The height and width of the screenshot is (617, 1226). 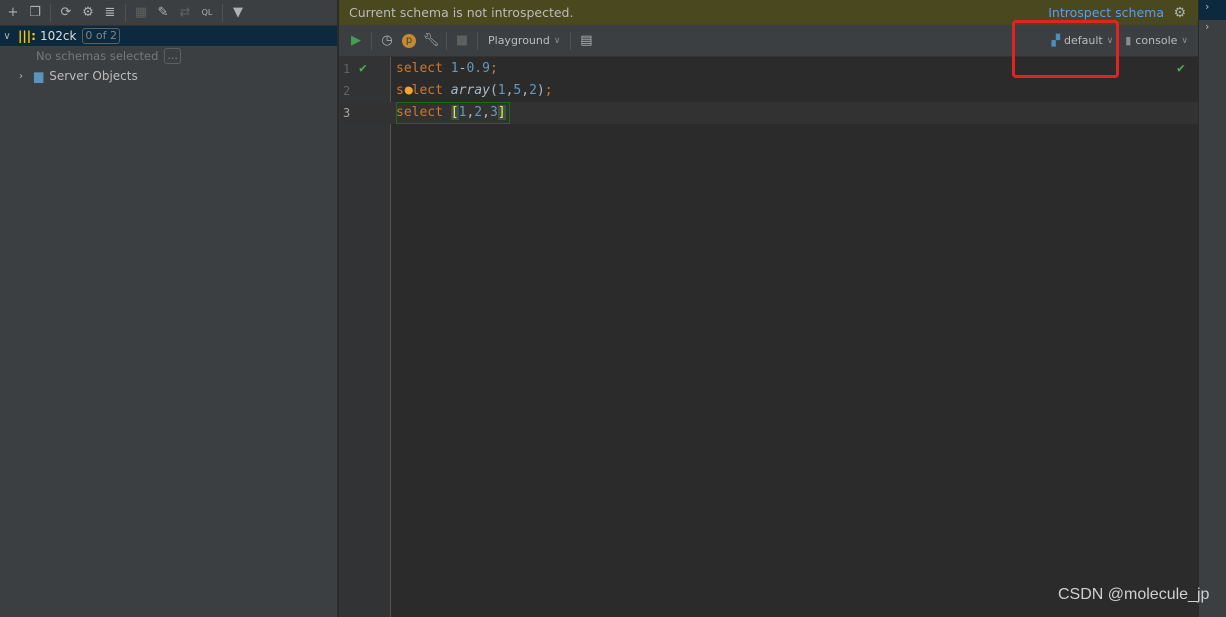 What do you see at coordinates (88, 13) in the screenshot?
I see `properties-icon: ⚙` at bounding box center [88, 13].